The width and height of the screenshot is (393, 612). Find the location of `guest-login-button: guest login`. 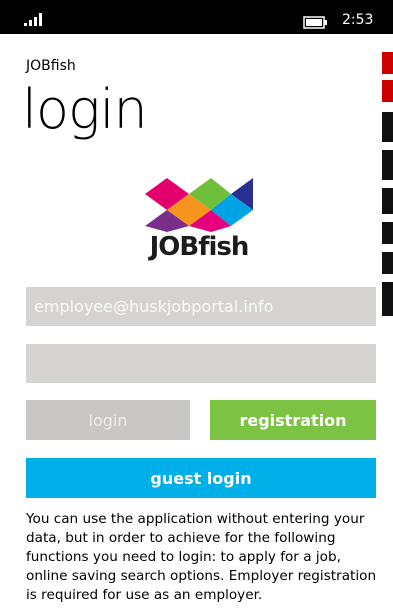

guest-login-button: guest login is located at coordinates (201, 478).